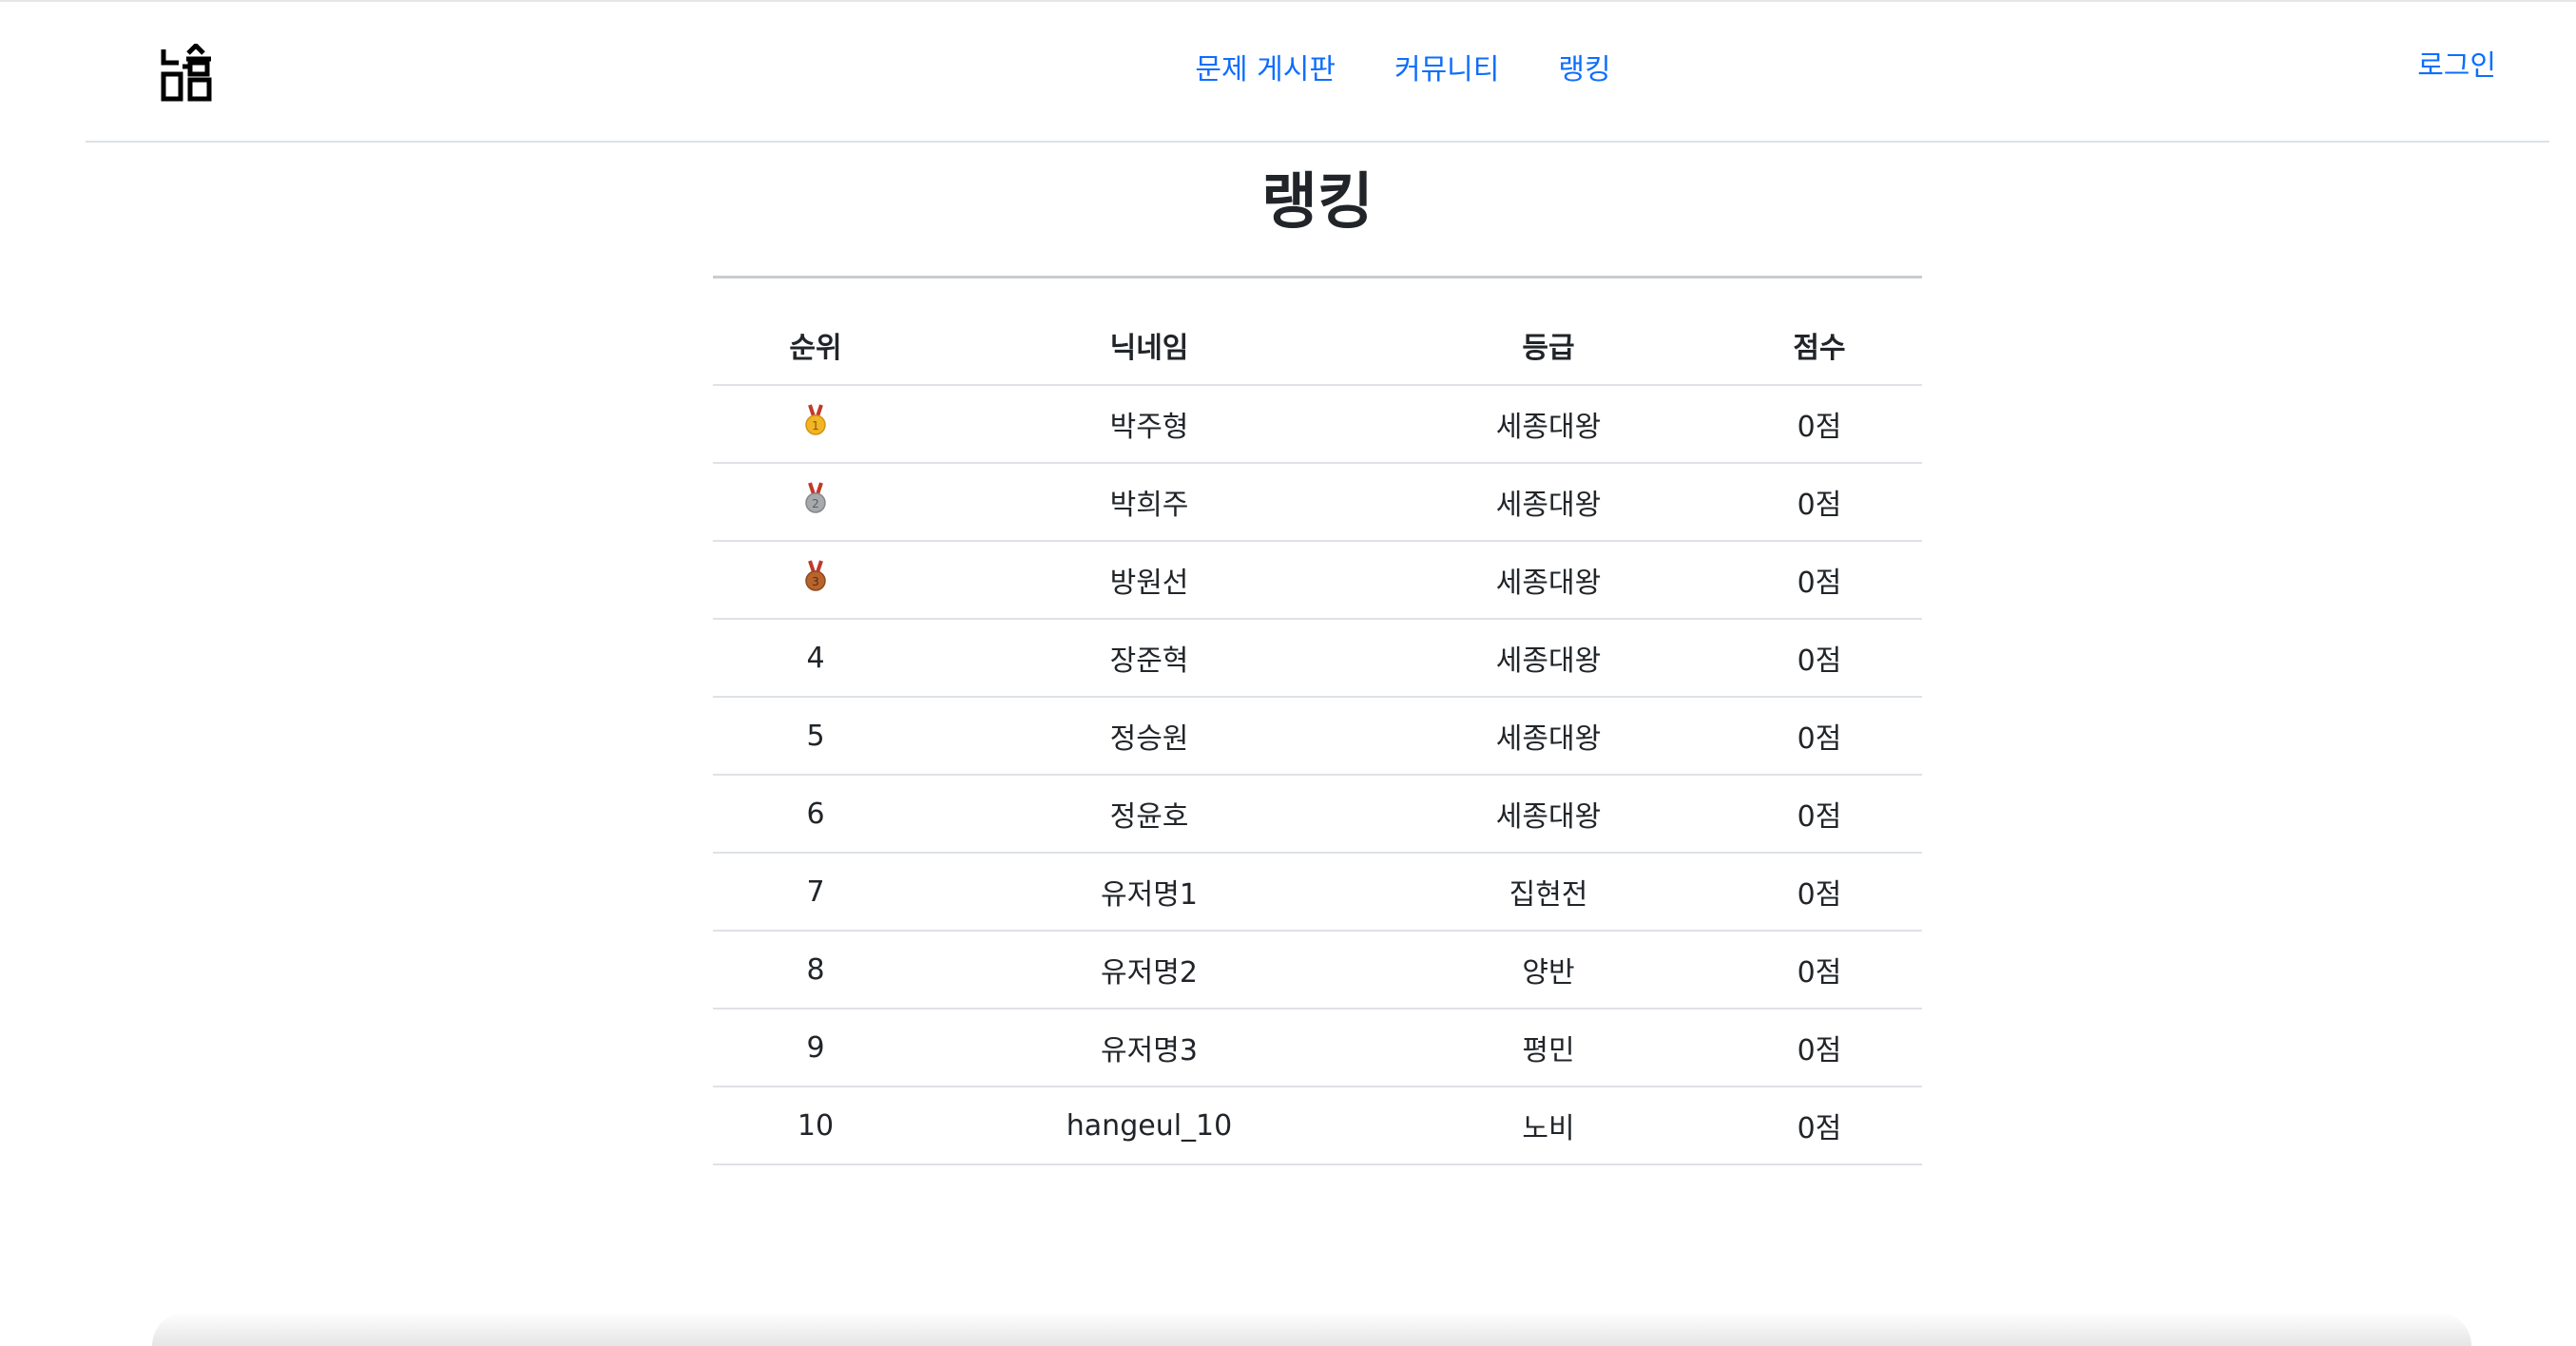 This screenshot has width=2576, height=1346. Describe the element at coordinates (1149, 892) in the screenshot. I see `nickname-cell: 유저명1` at that location.